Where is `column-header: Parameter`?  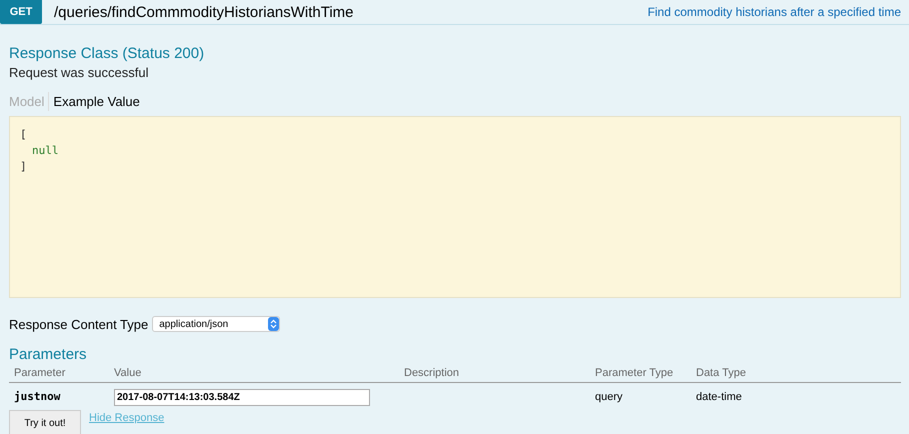 column-header: Parameter is located at coordinates (40, 373).